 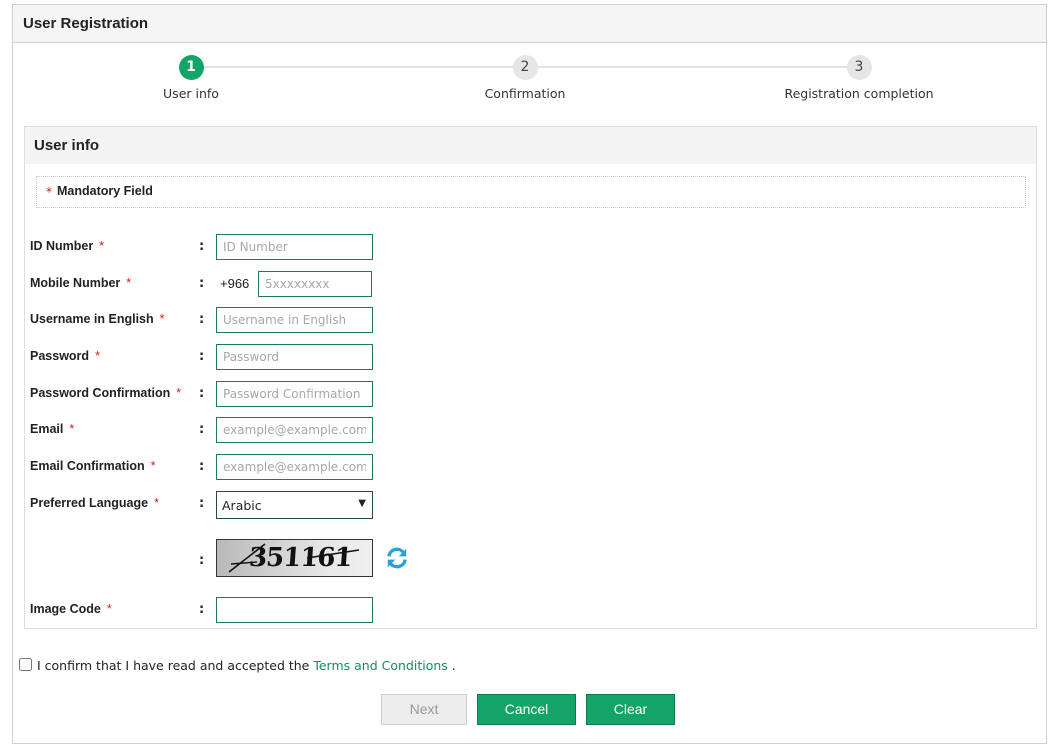 I want to click on step-label: Registration completion, so click(x=859, y=93).